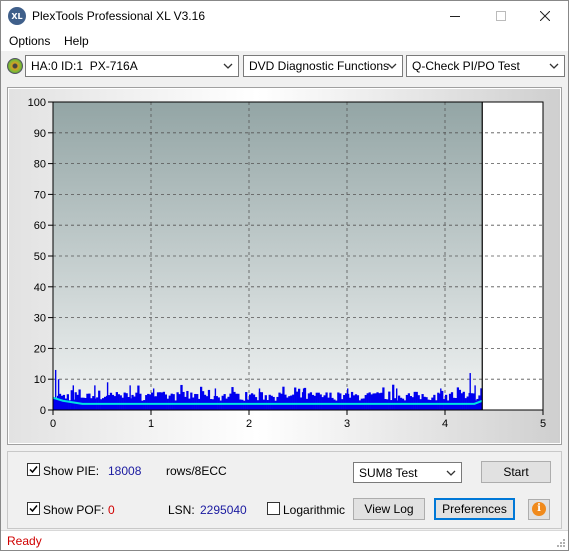 Image resolution: width=569 pixels, height=551 pixels. I want to click on info-button: i, so click(539, 509).